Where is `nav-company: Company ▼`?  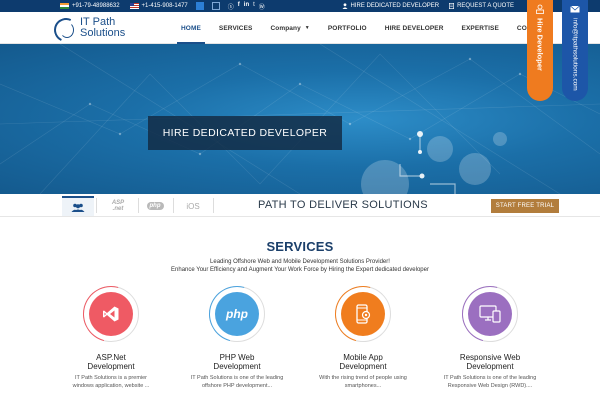 nav-company: Company ▼ is located at coordinates (289, 28).